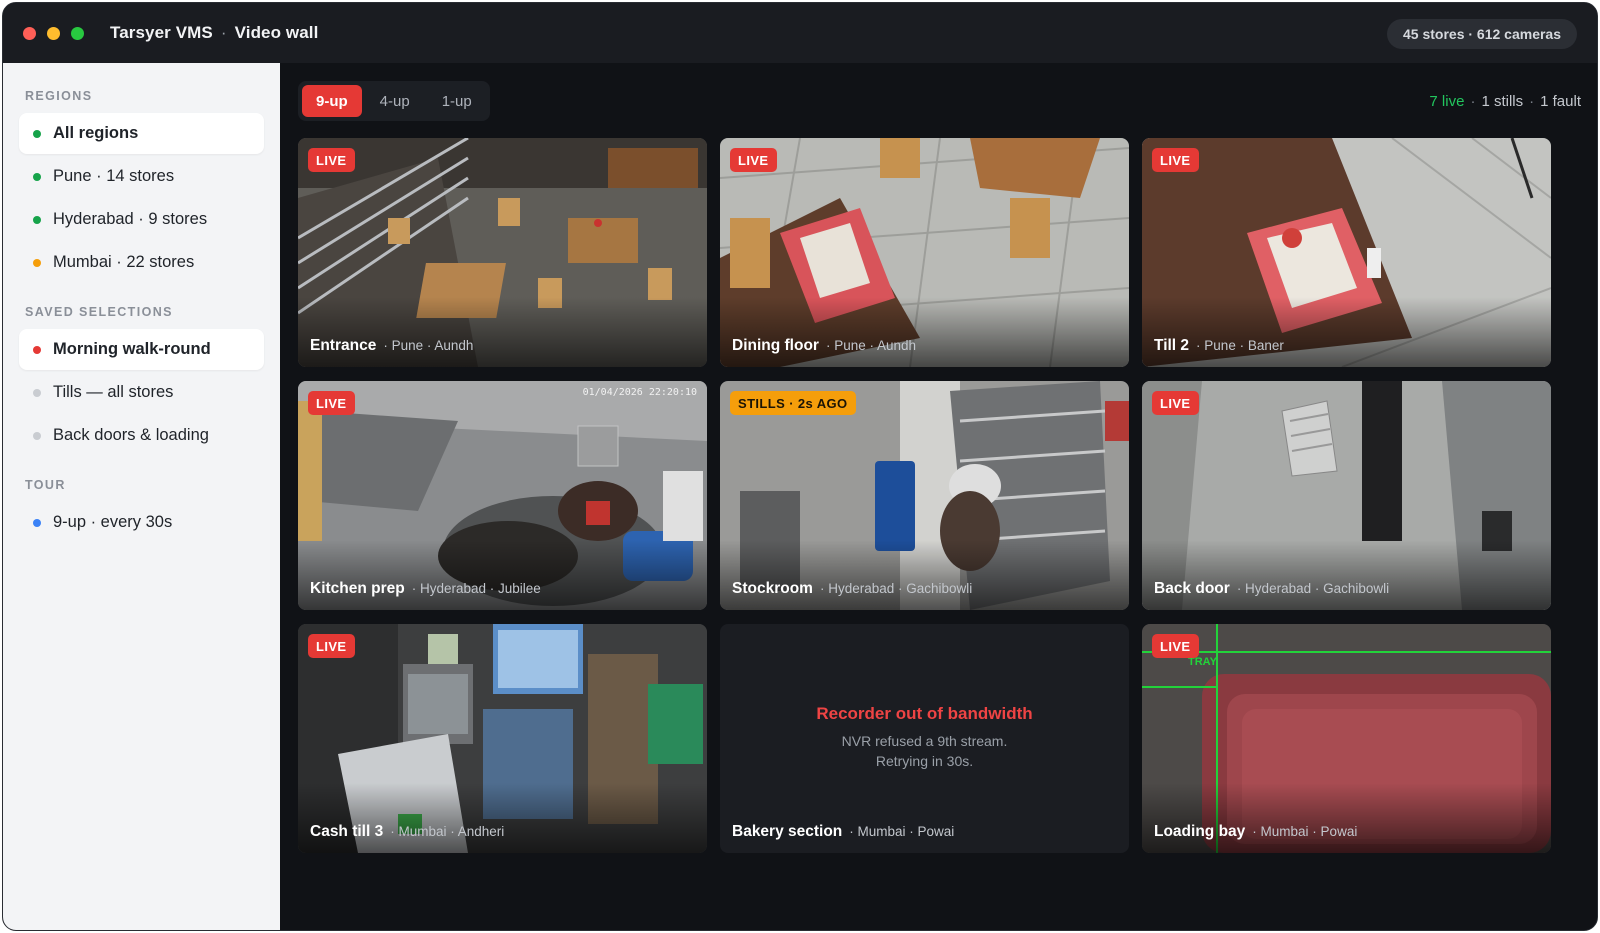 Image resolution: width=1600 pixels, height=933 pixels. What do you see at coordinates (114, 176) in the screenshot?
I see `sidebar-item-label: Pune · 14 stores` at bounding box center [114, 176].